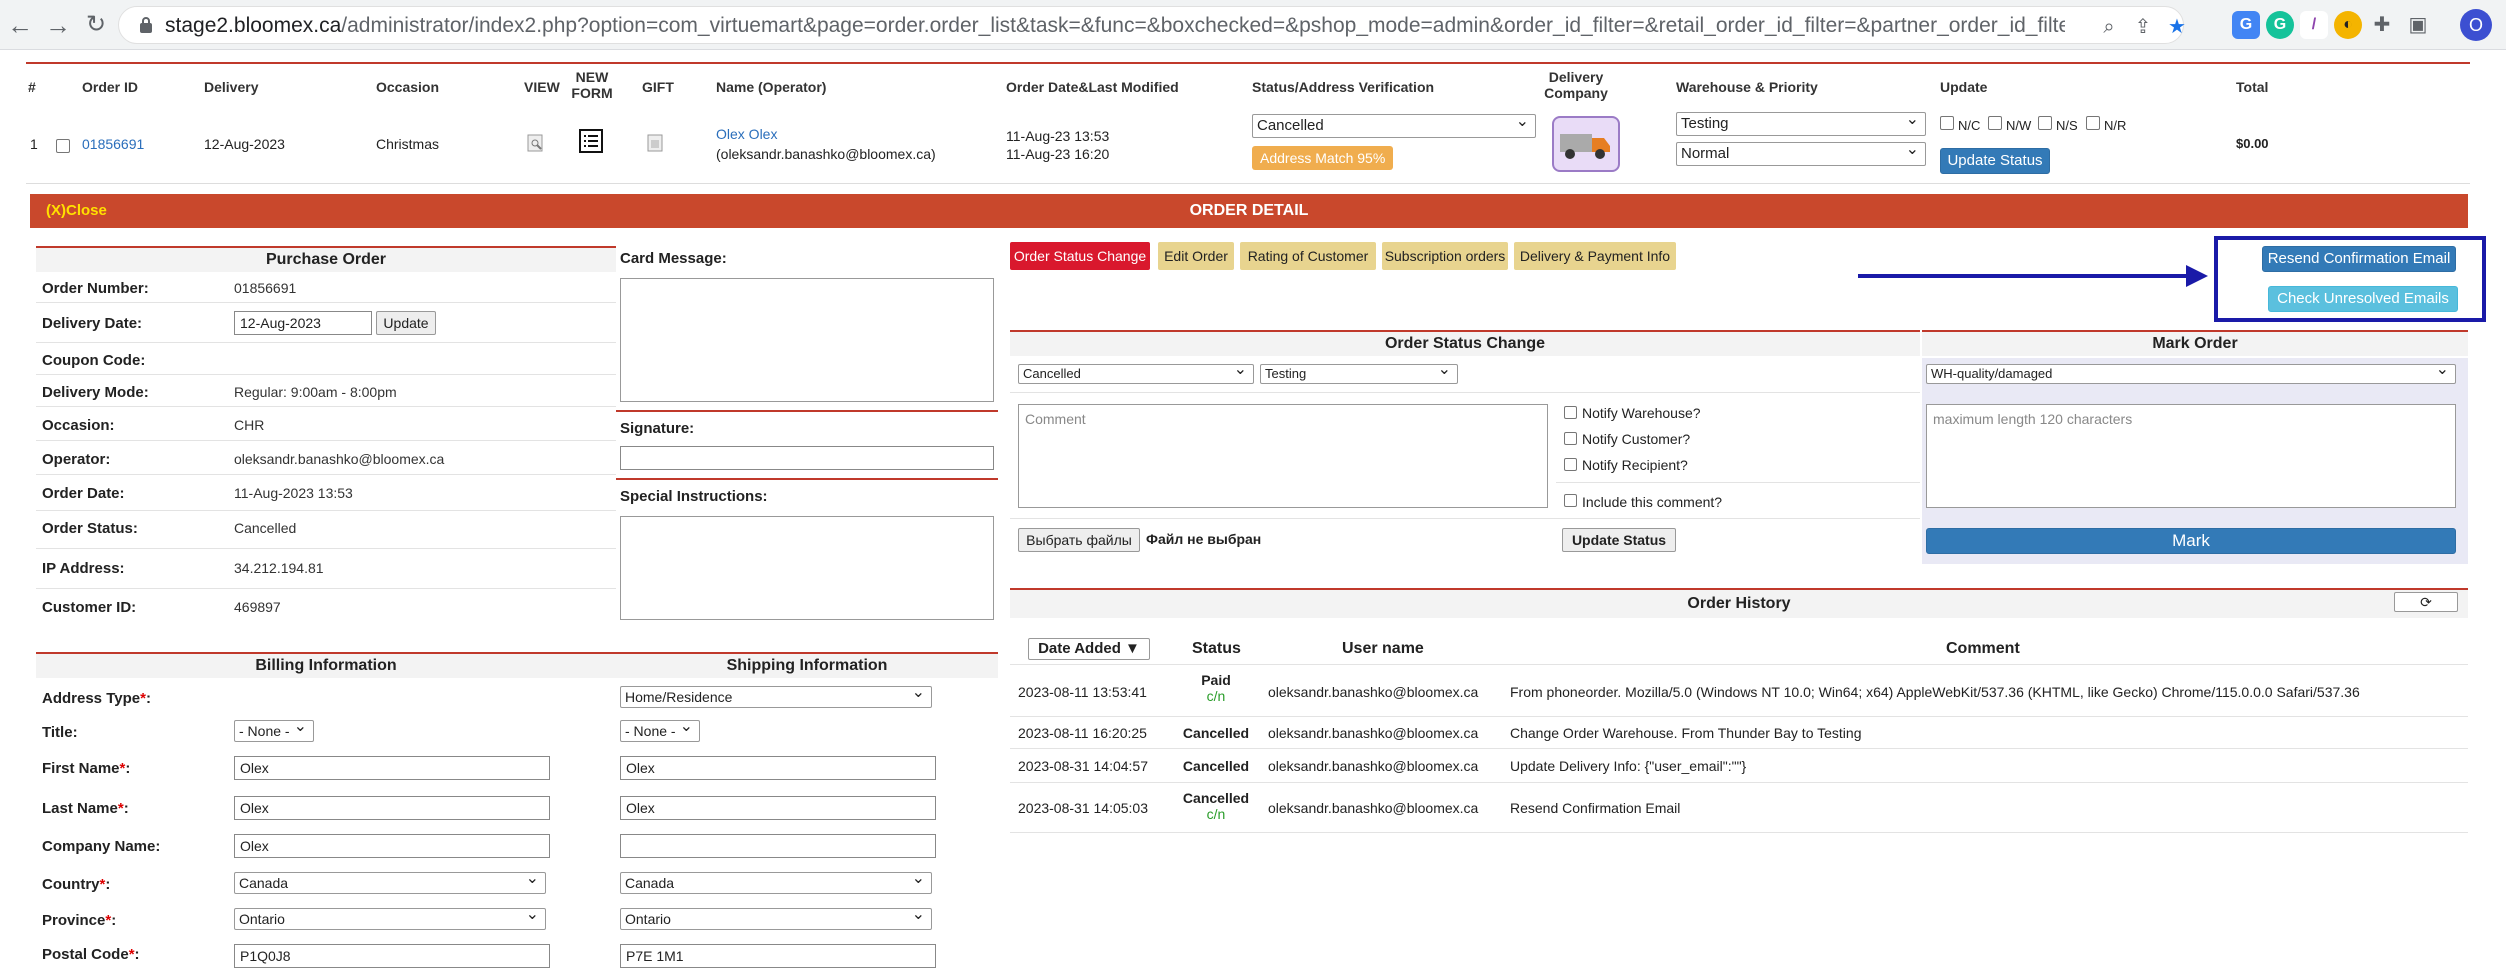  I want to click on nr-checkbox, so click(2093, 123).